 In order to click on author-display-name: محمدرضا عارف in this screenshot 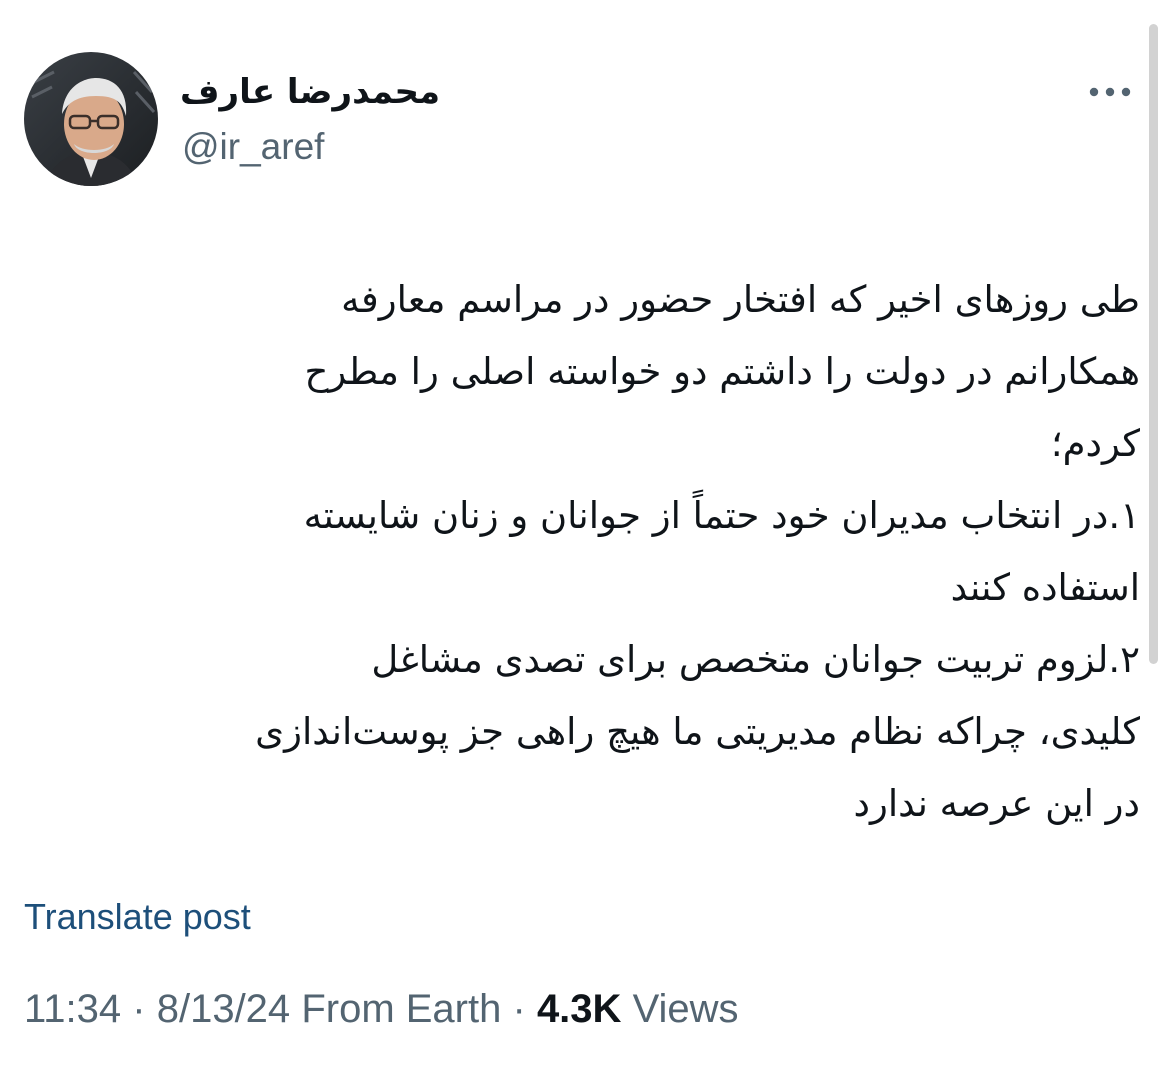, I will do `click(310, 92)`.